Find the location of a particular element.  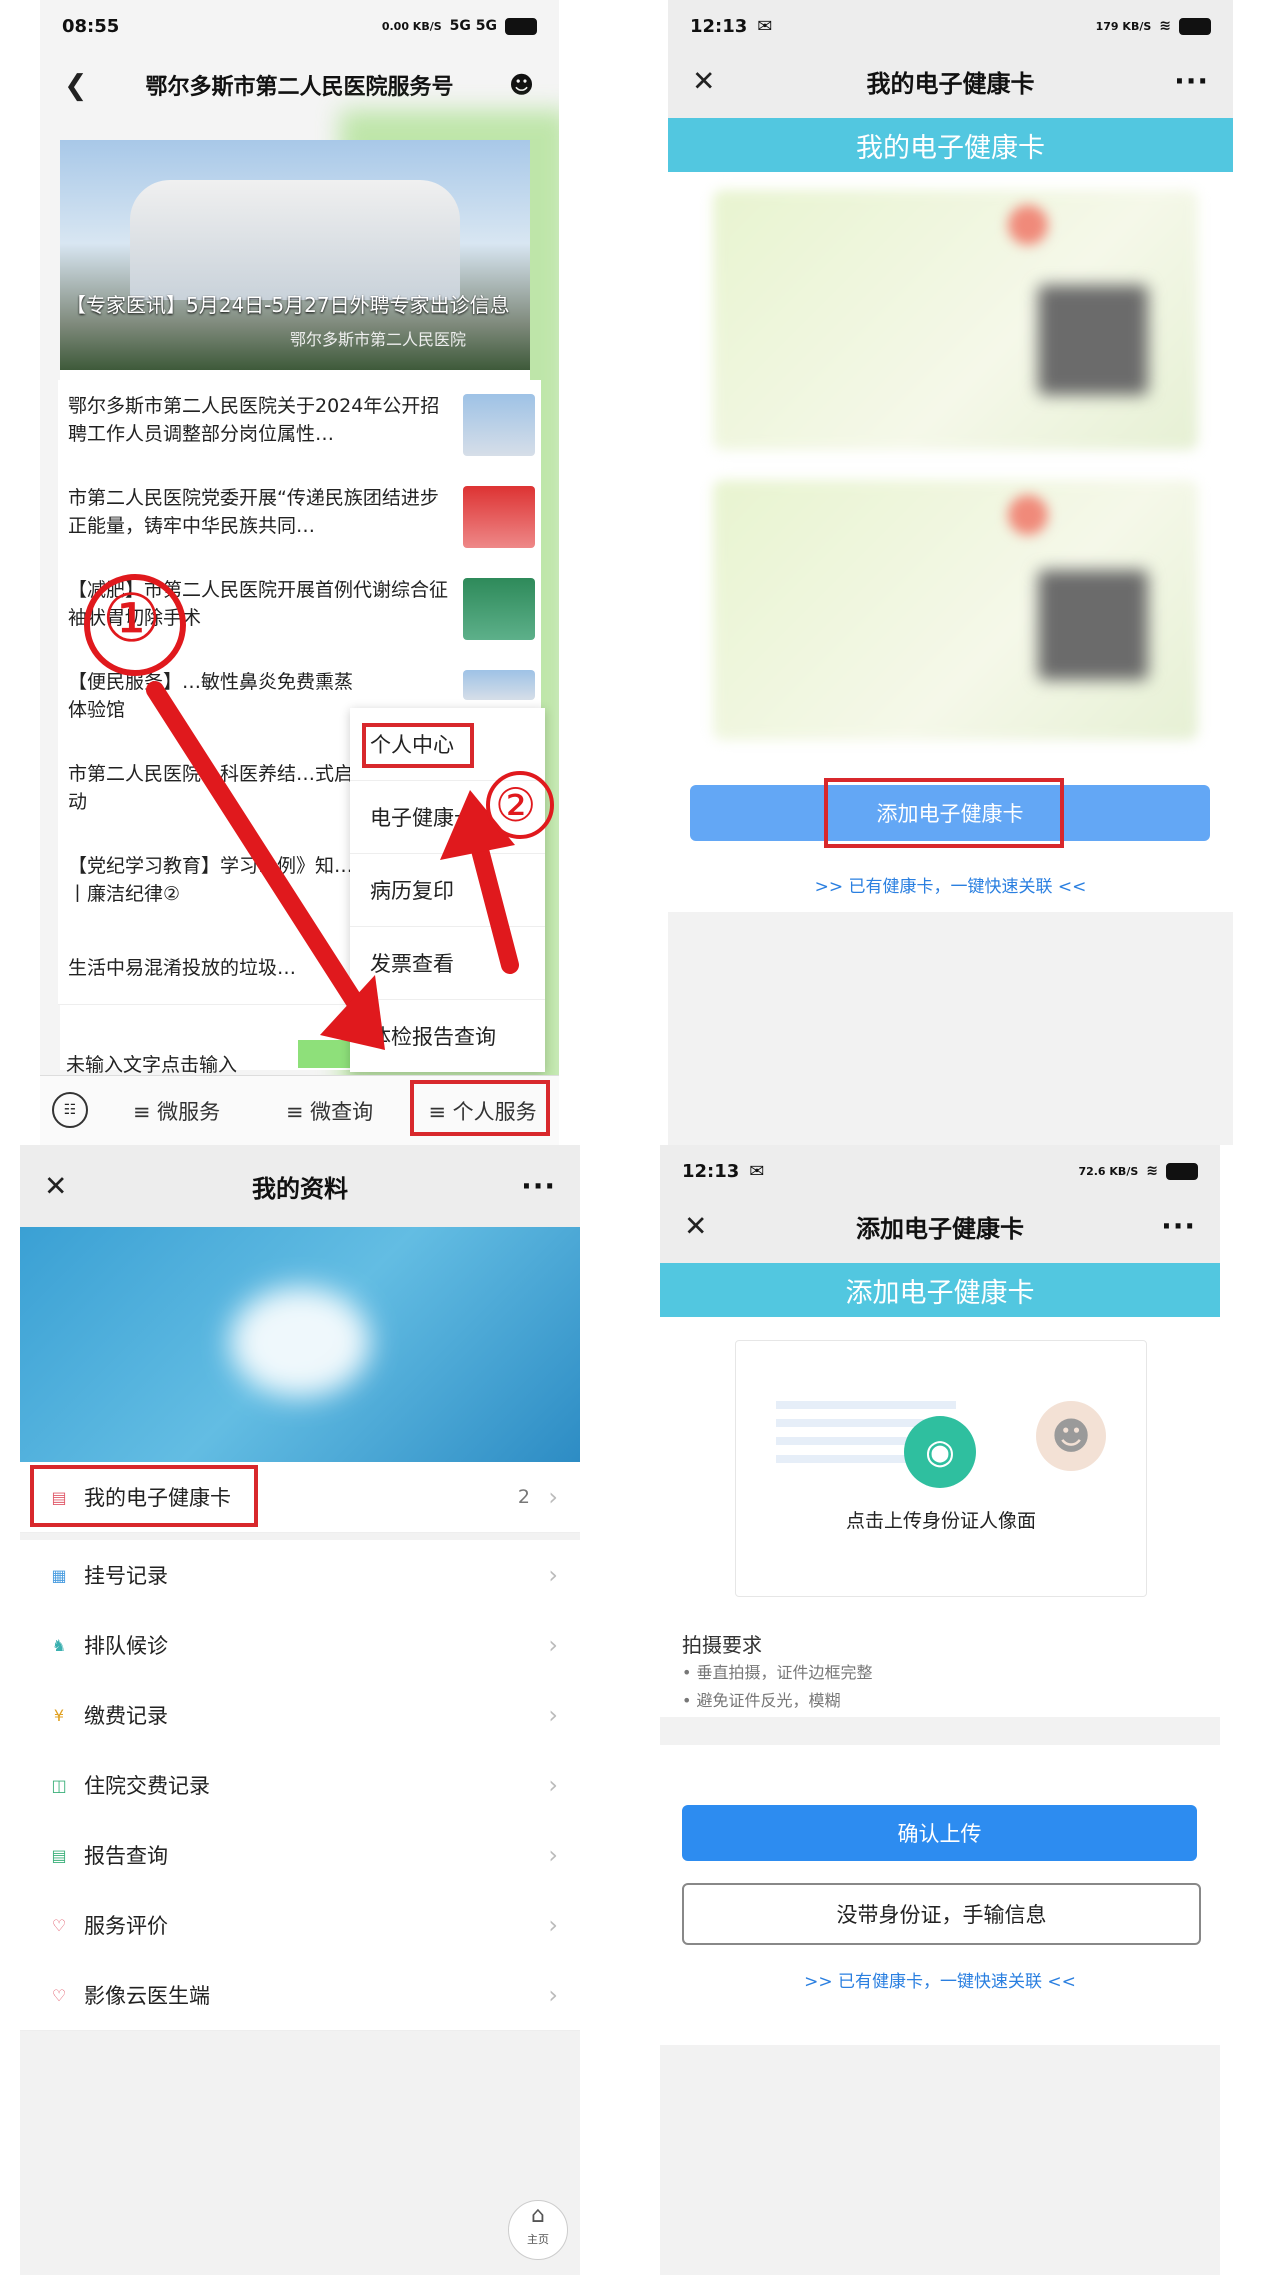

requirements-title: 拍摄要求 is located at coordinates (722, 1645).